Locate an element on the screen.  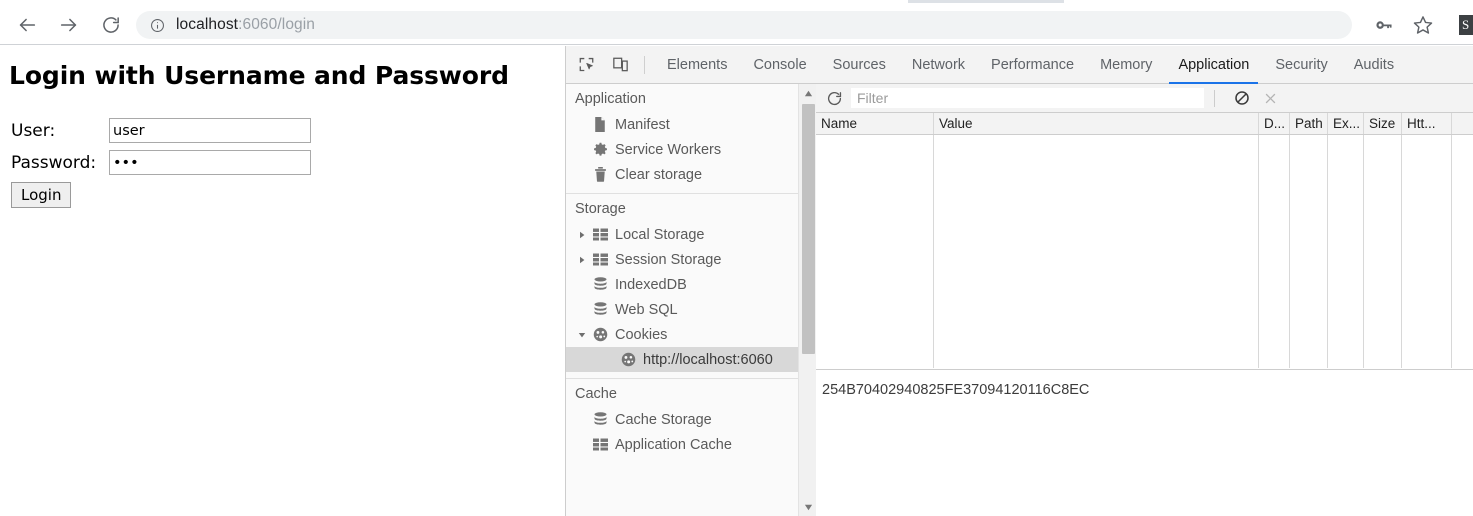
sidebar-section-title: Application is located at coordinates (610, 99).